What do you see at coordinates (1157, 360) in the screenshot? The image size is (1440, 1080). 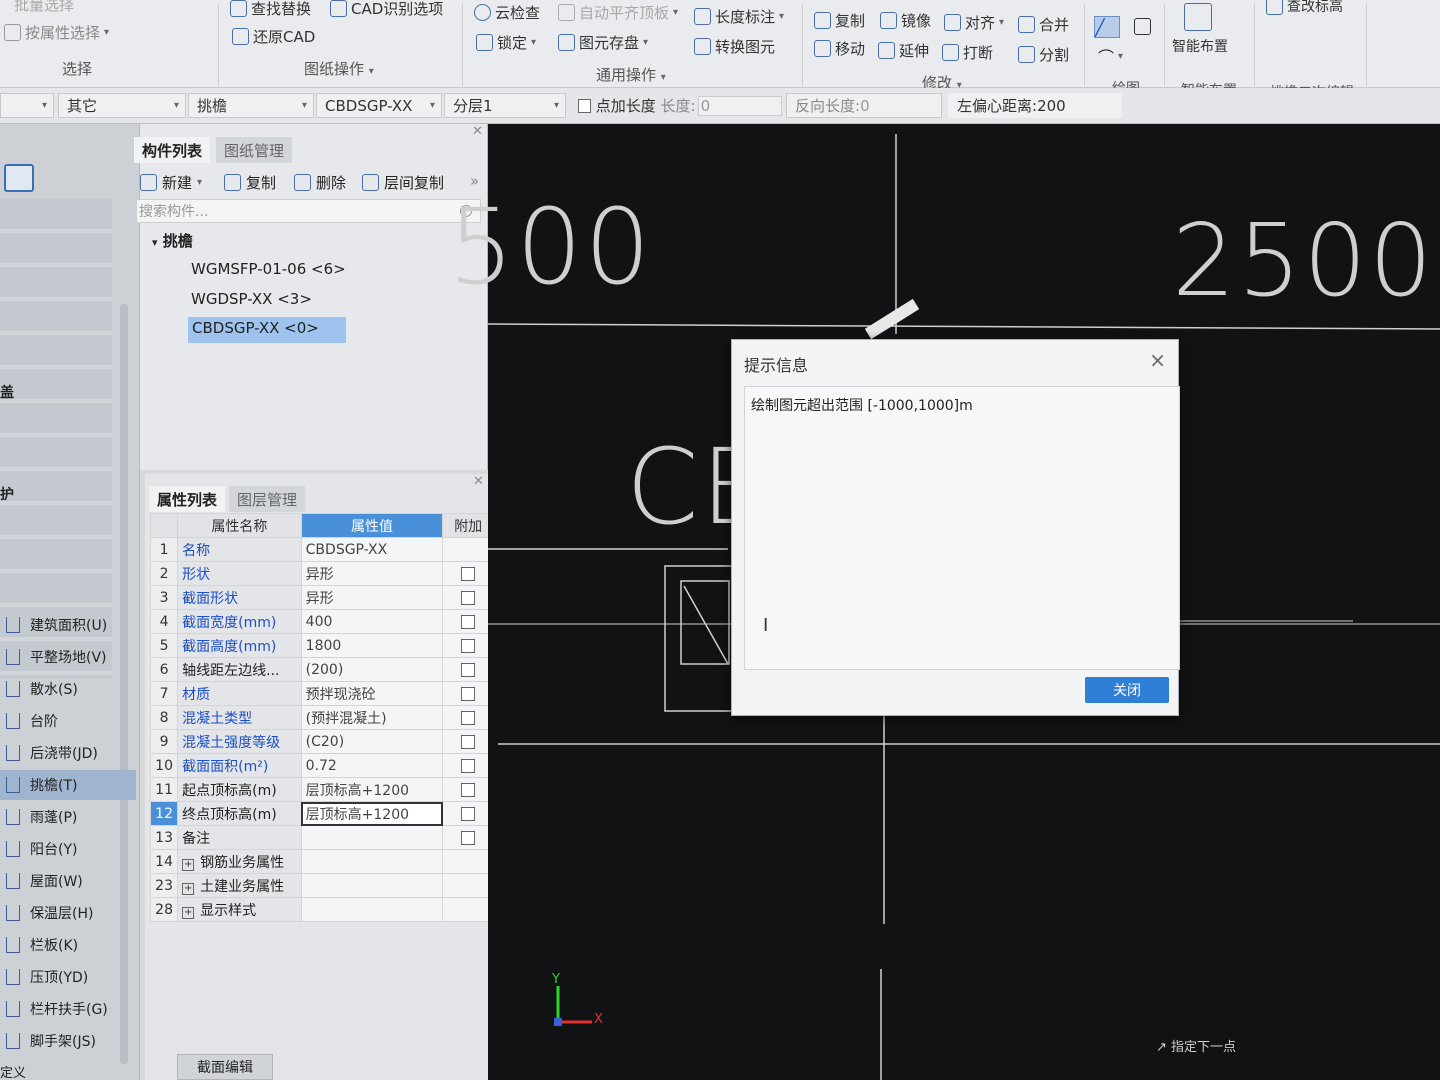 I see `close-icon: ×` at bounding box center [1157, 360].